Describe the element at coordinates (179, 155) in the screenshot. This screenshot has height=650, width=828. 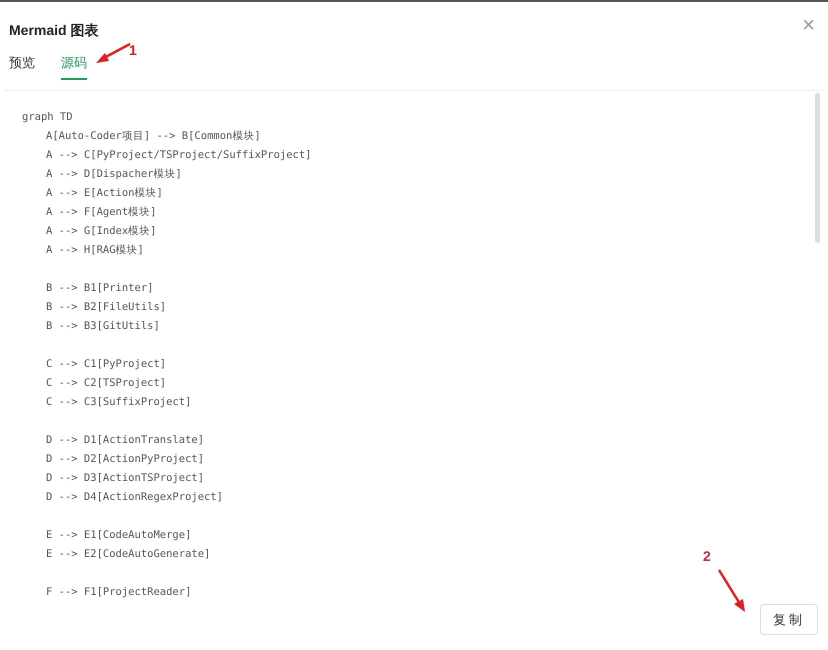
I see `code-line: A --> C[PyProject/TSProject/SuffixProject]` at that location.